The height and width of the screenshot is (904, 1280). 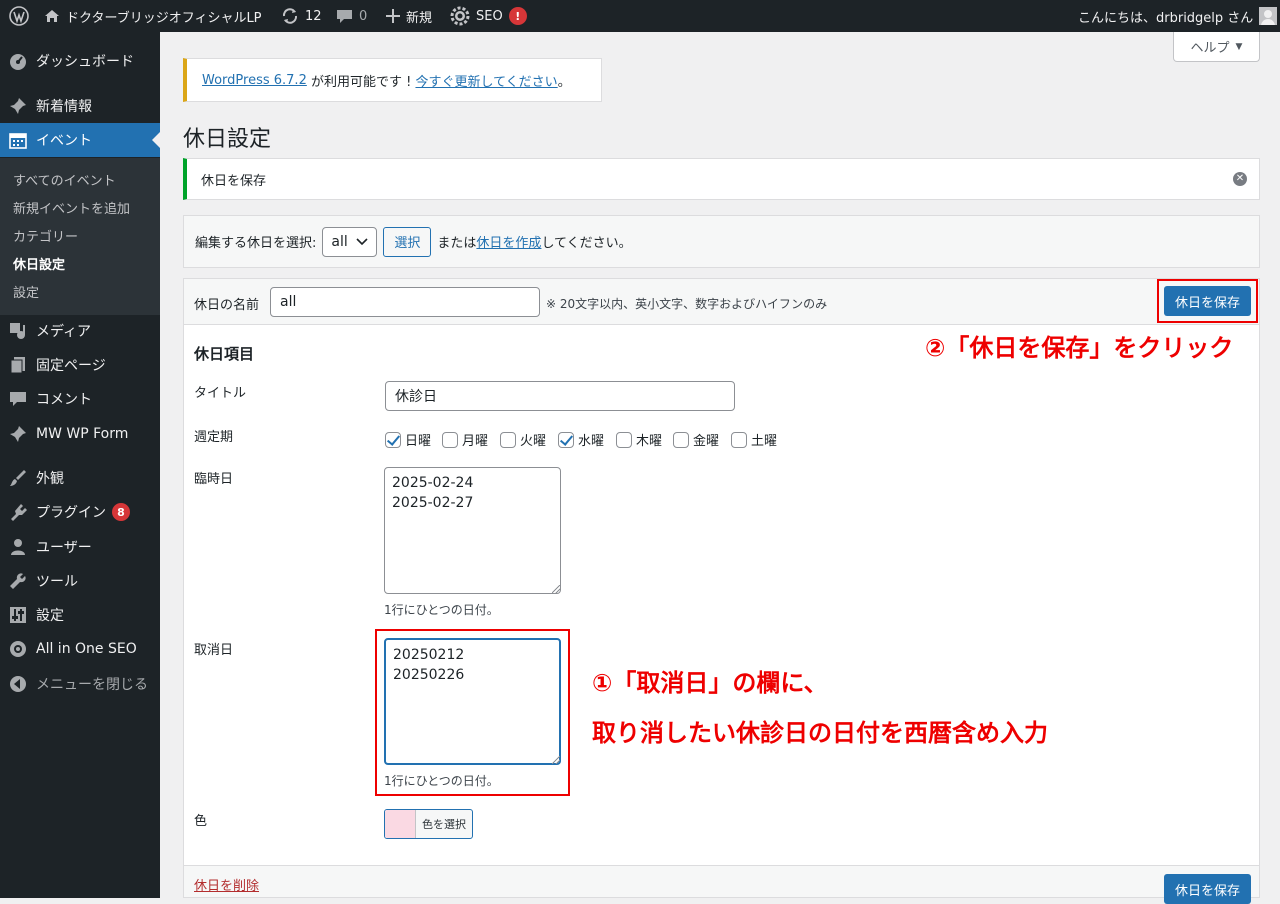 I want to click on update-notice-end: 。, so click(x=564, y=82).